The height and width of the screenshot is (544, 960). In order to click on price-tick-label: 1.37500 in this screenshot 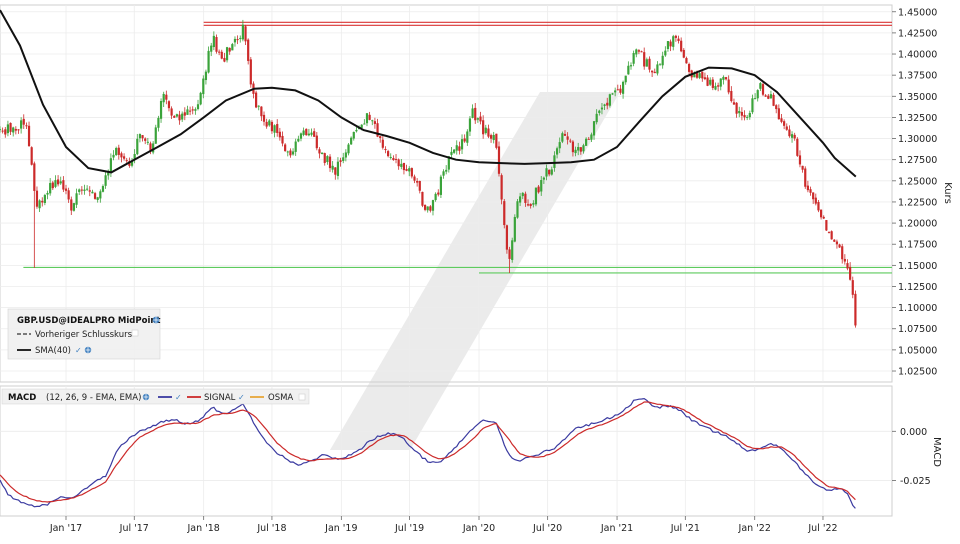, I will do `click(917, 76)`.